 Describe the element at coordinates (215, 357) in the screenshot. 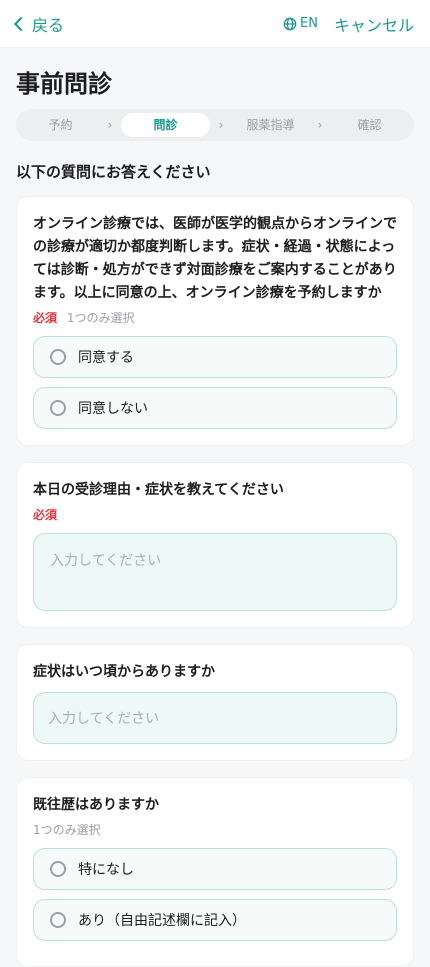

I see `option-agree: 同意する` at that location.